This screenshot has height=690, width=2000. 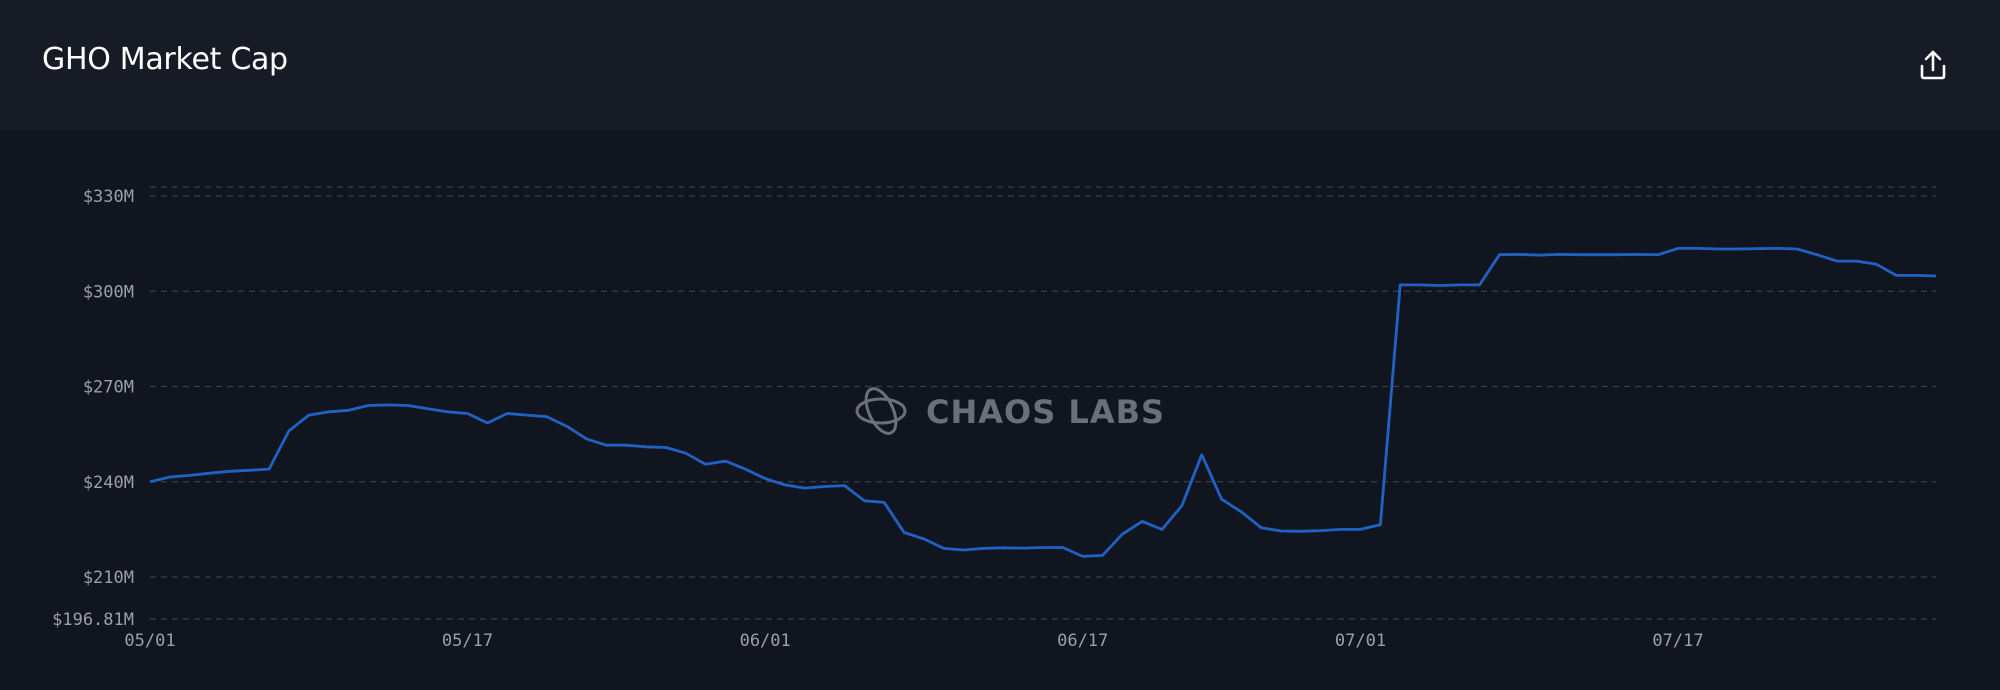 I want to click on x-axis: 05/01 05/17 06/01 06/17 07/01 07/17, so click(x=913, y=641).